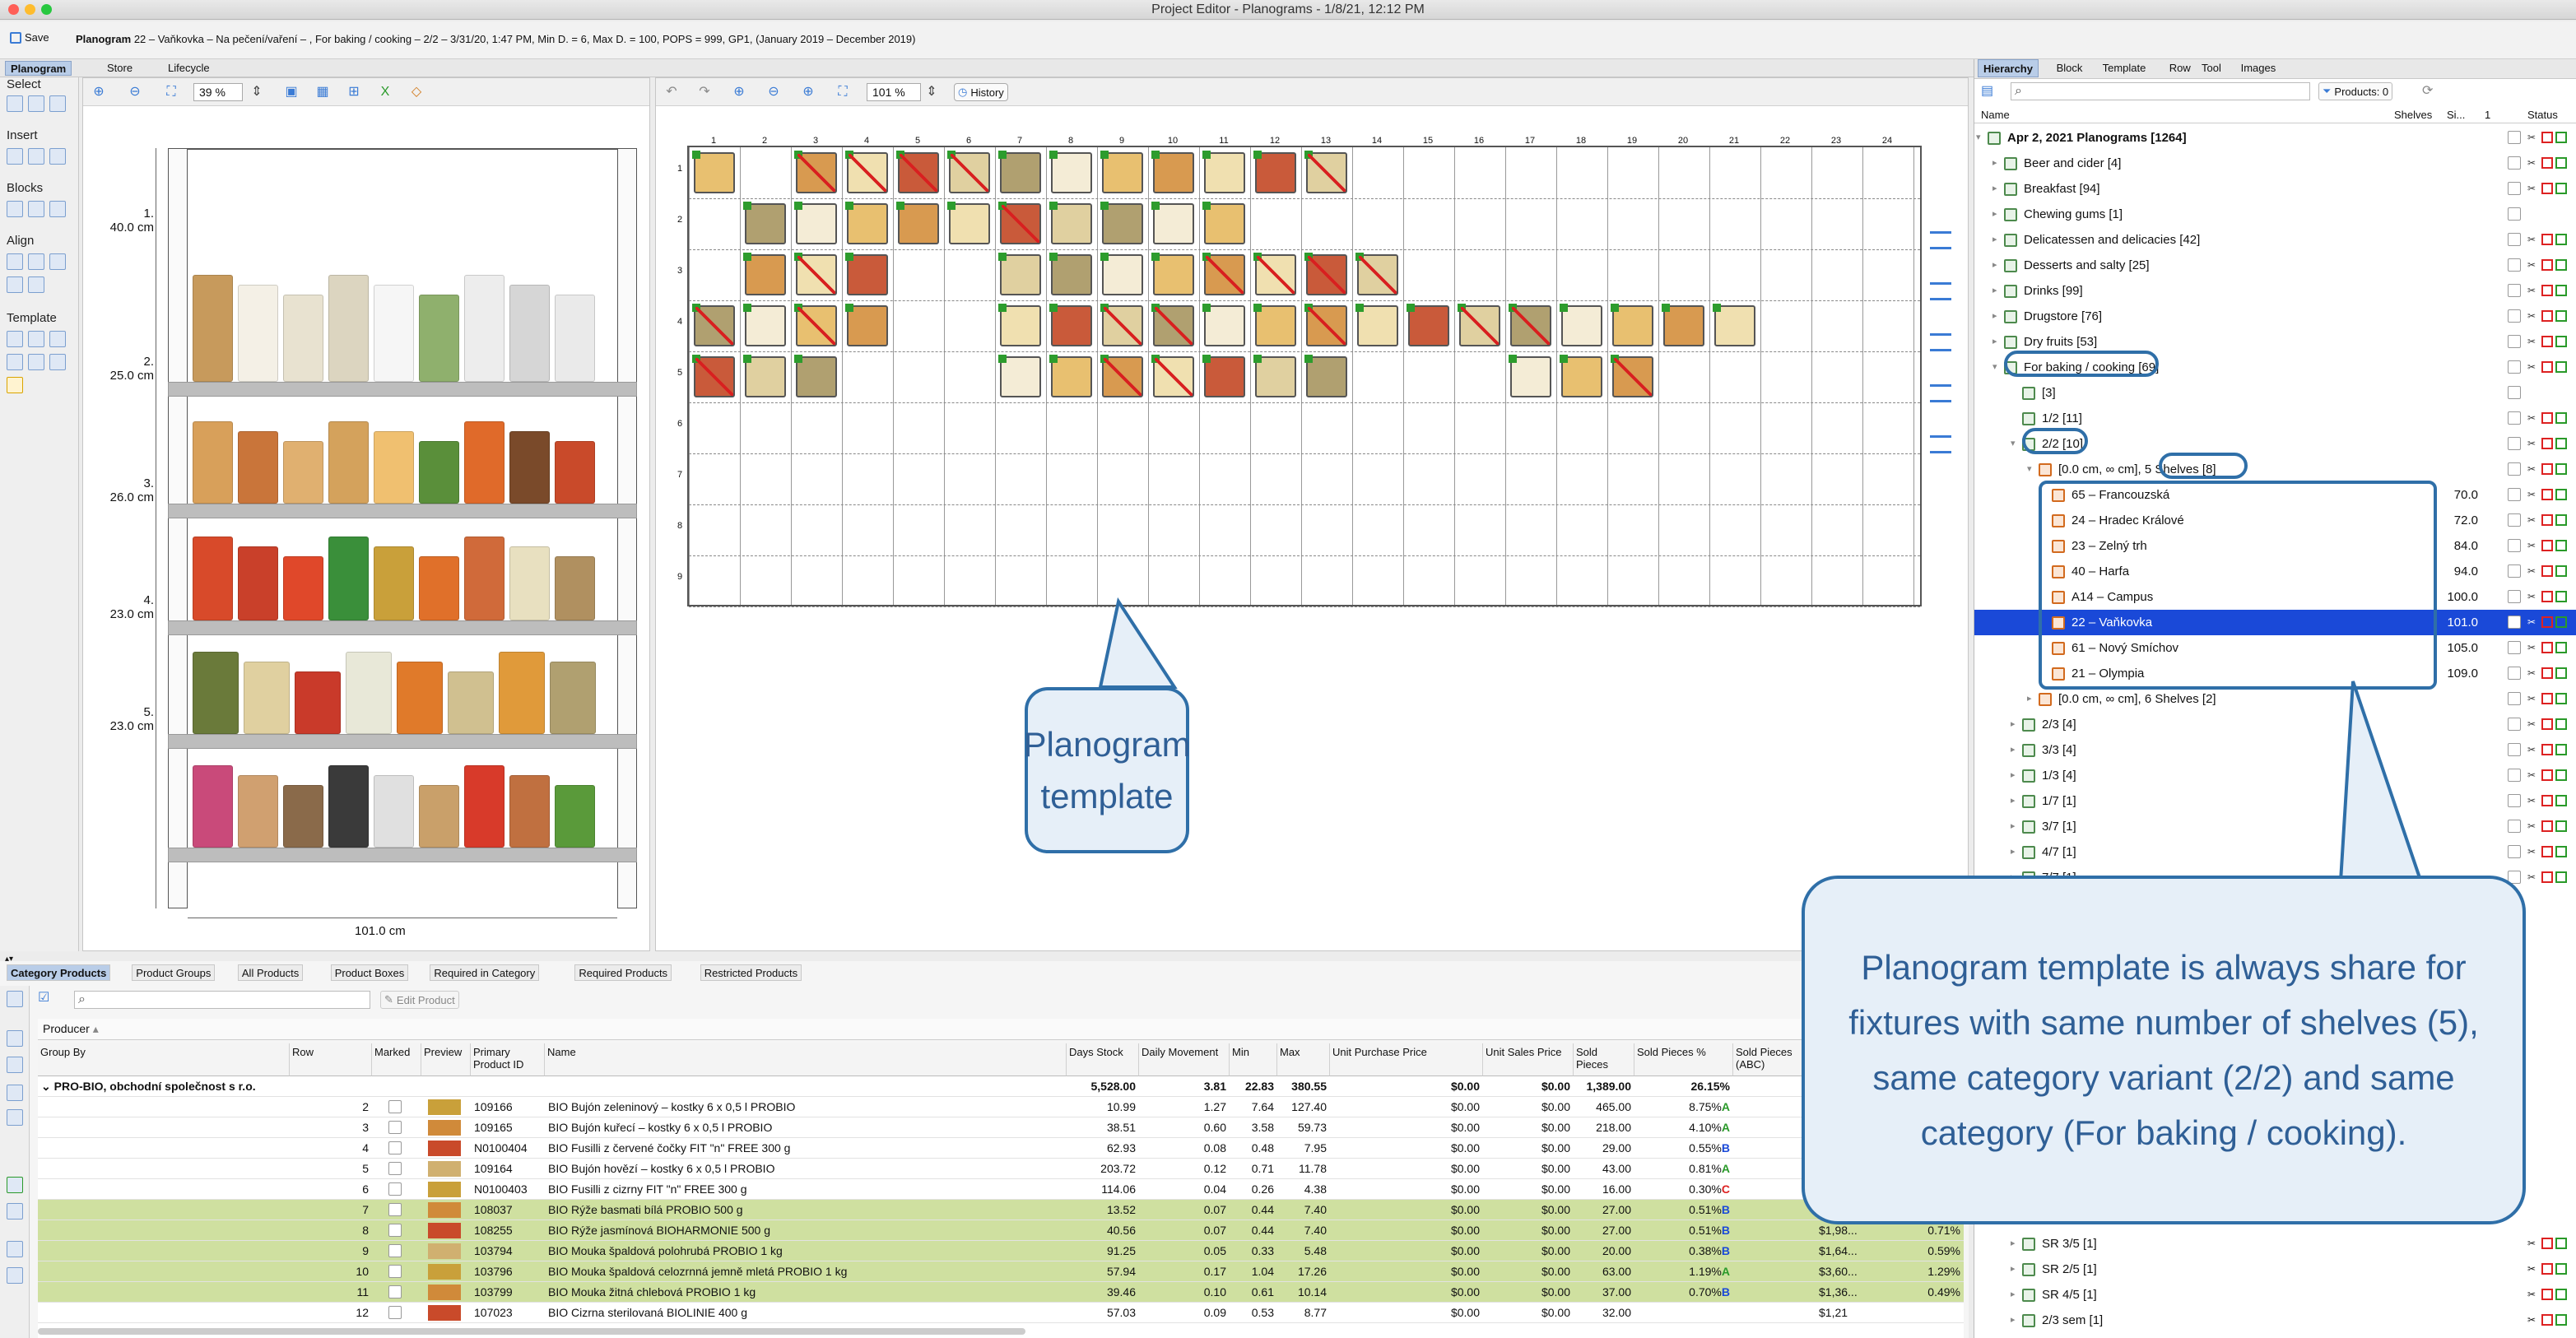 The width and height of the screenshot is (2576, 1338). I want to click on tab-restricted-products: Restricted Products, so click(751, 972).